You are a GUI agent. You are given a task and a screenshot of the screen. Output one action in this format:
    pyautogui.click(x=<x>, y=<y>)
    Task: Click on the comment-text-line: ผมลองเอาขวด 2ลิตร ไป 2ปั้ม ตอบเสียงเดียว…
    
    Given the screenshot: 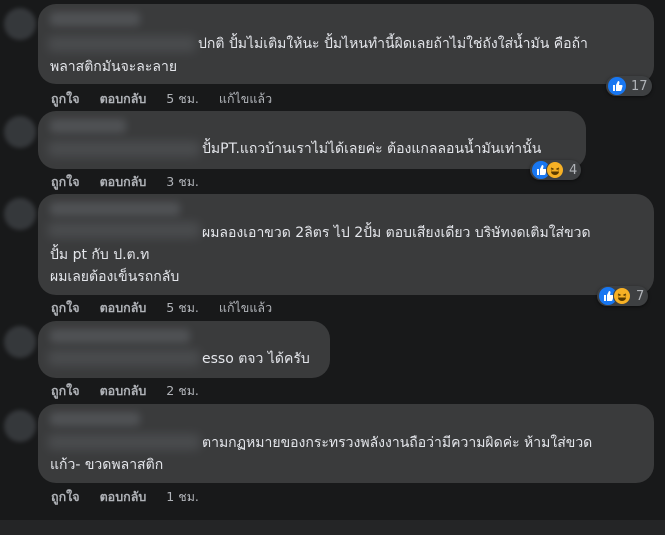 What is the action you would take?
    pyautogui.click(x=396, y=233)
    